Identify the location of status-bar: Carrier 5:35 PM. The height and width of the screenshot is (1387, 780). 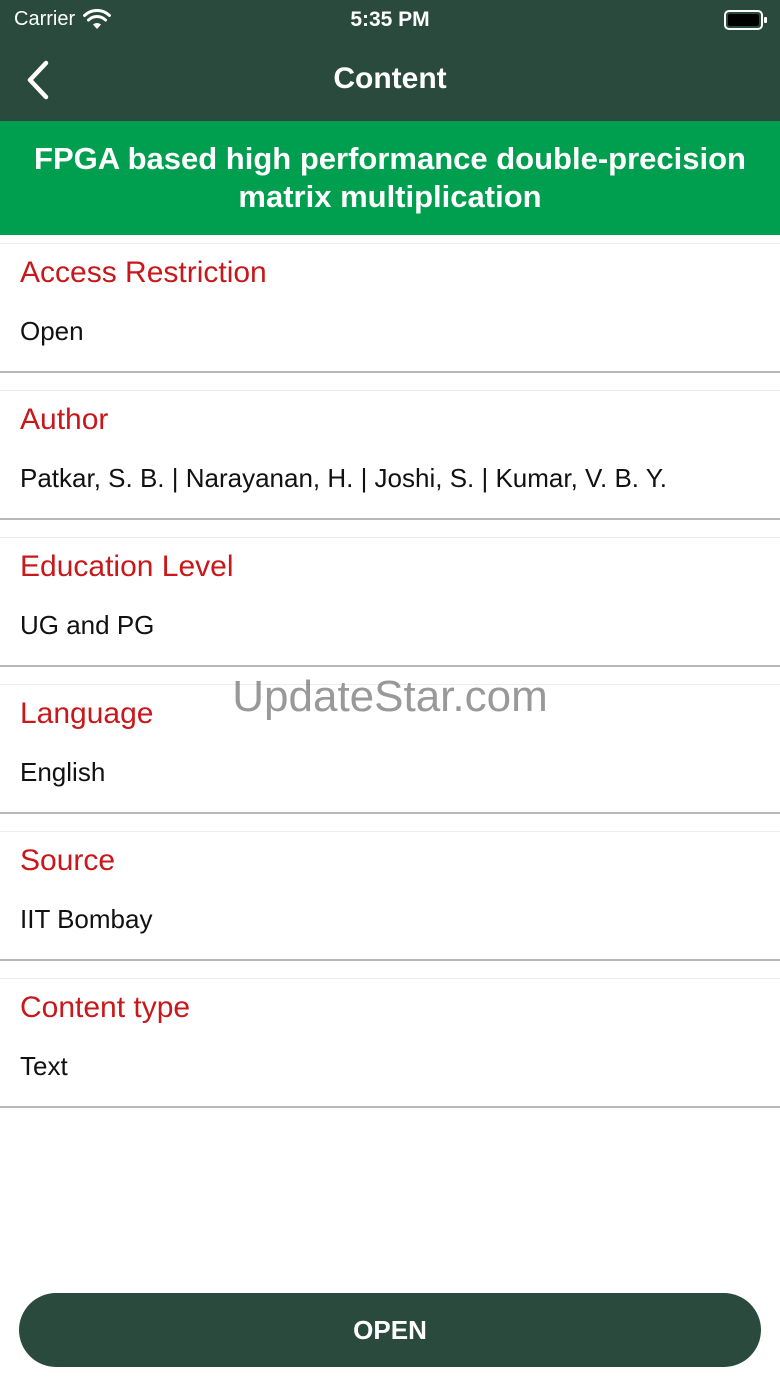
(390, 20).